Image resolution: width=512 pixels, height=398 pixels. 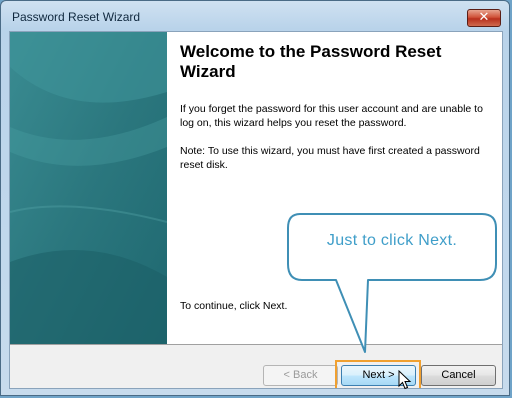 I want to click on continue-instruction: To continue, click Next., so click(x=234, y=306).